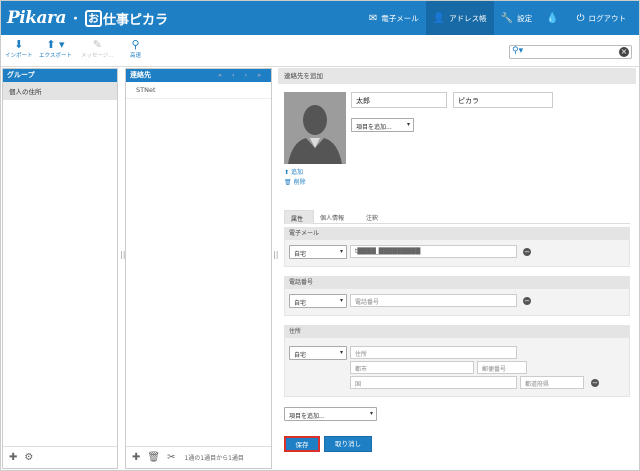  I want to click on nav-label: 電子メール, so click(400, 18).